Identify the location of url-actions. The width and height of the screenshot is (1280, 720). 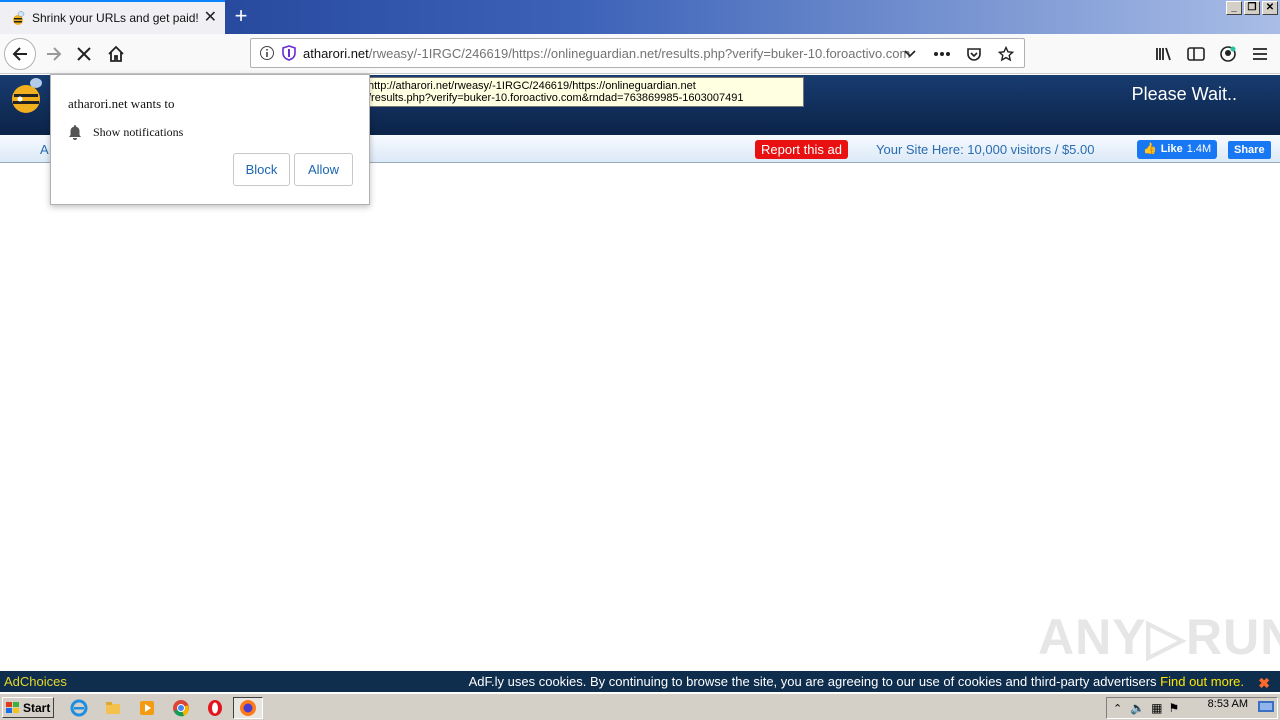
(958, 54).